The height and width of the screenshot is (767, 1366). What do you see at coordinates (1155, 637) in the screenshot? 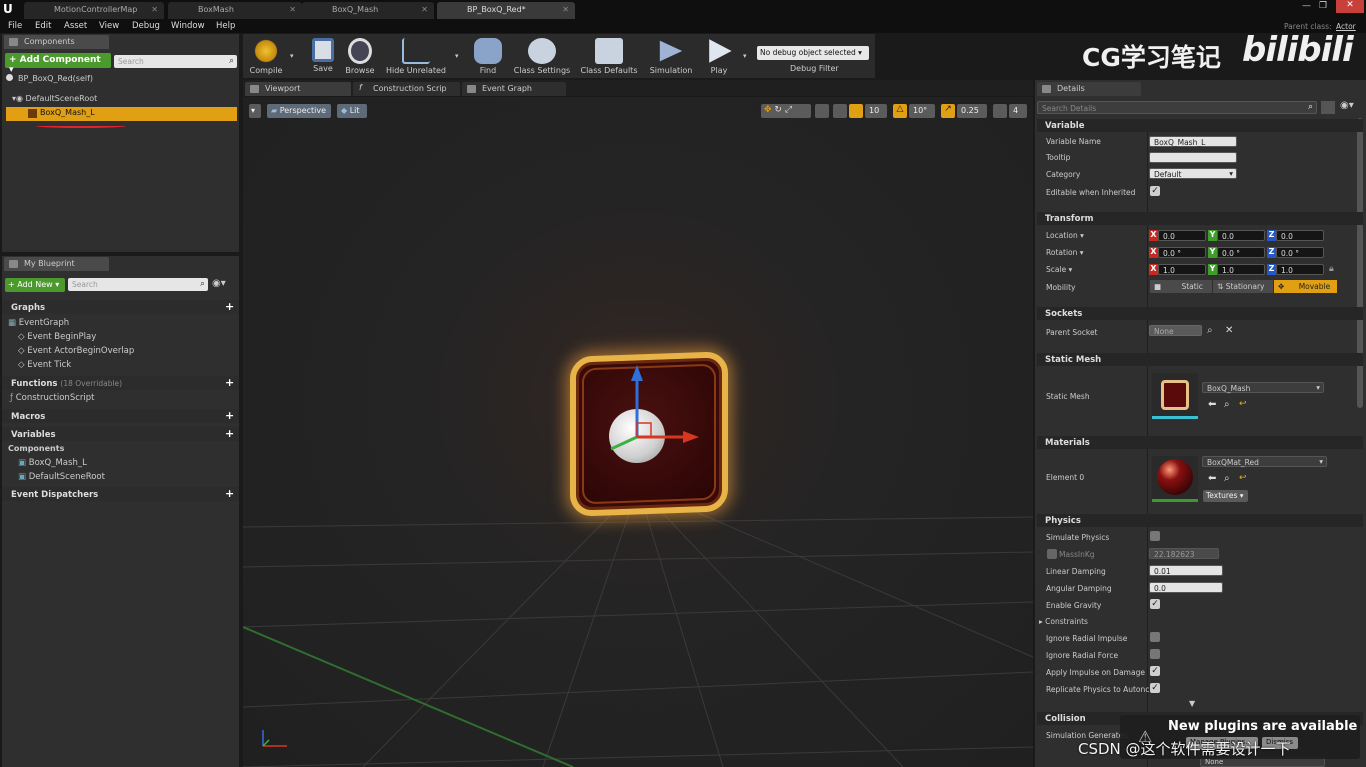
I see `ignore-radial-impulse-checkbox` at bounding box center [1155, 637].